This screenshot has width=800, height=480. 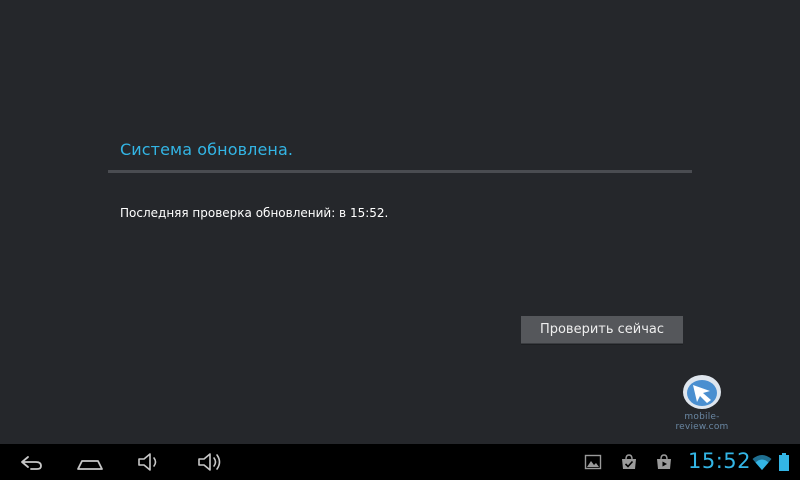 I want to click on watermark: mobile-review.com, so click(x=702, y=402).